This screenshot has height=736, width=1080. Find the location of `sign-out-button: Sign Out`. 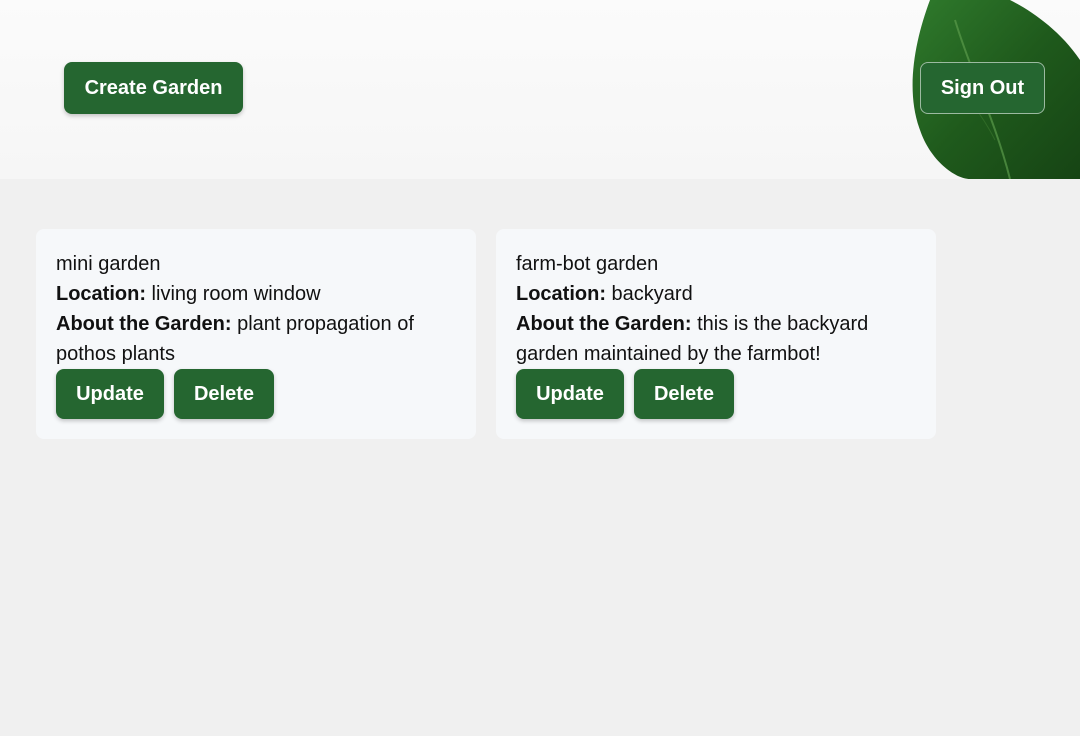

sign-out-button: Sign Out is located at coordinates (982, 88).